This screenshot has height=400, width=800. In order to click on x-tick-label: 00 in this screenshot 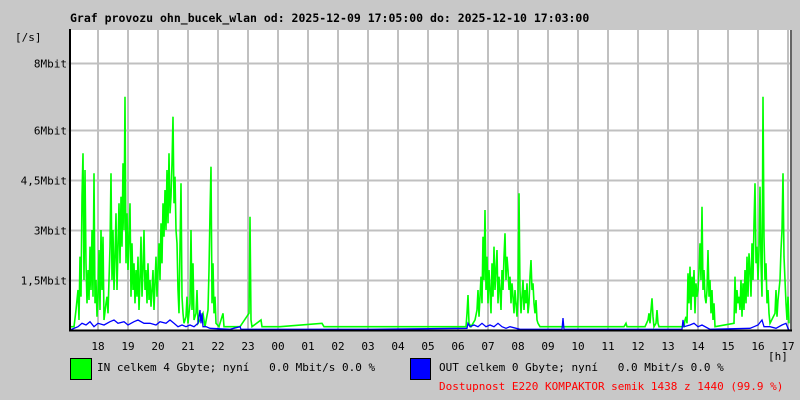, I will do `click(277, 346)`.